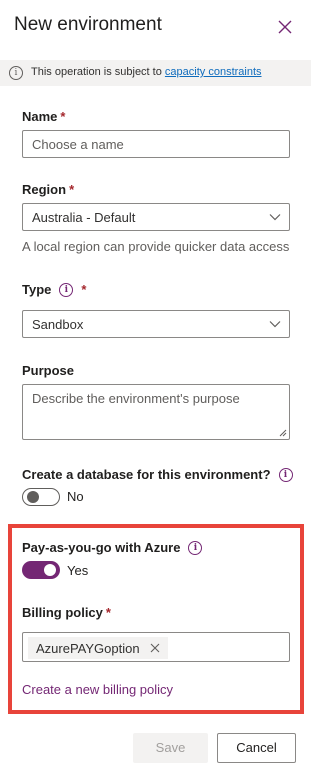 The width and height of the screenshot is (320, 768). I want to click on close-button, so click(285, 27).